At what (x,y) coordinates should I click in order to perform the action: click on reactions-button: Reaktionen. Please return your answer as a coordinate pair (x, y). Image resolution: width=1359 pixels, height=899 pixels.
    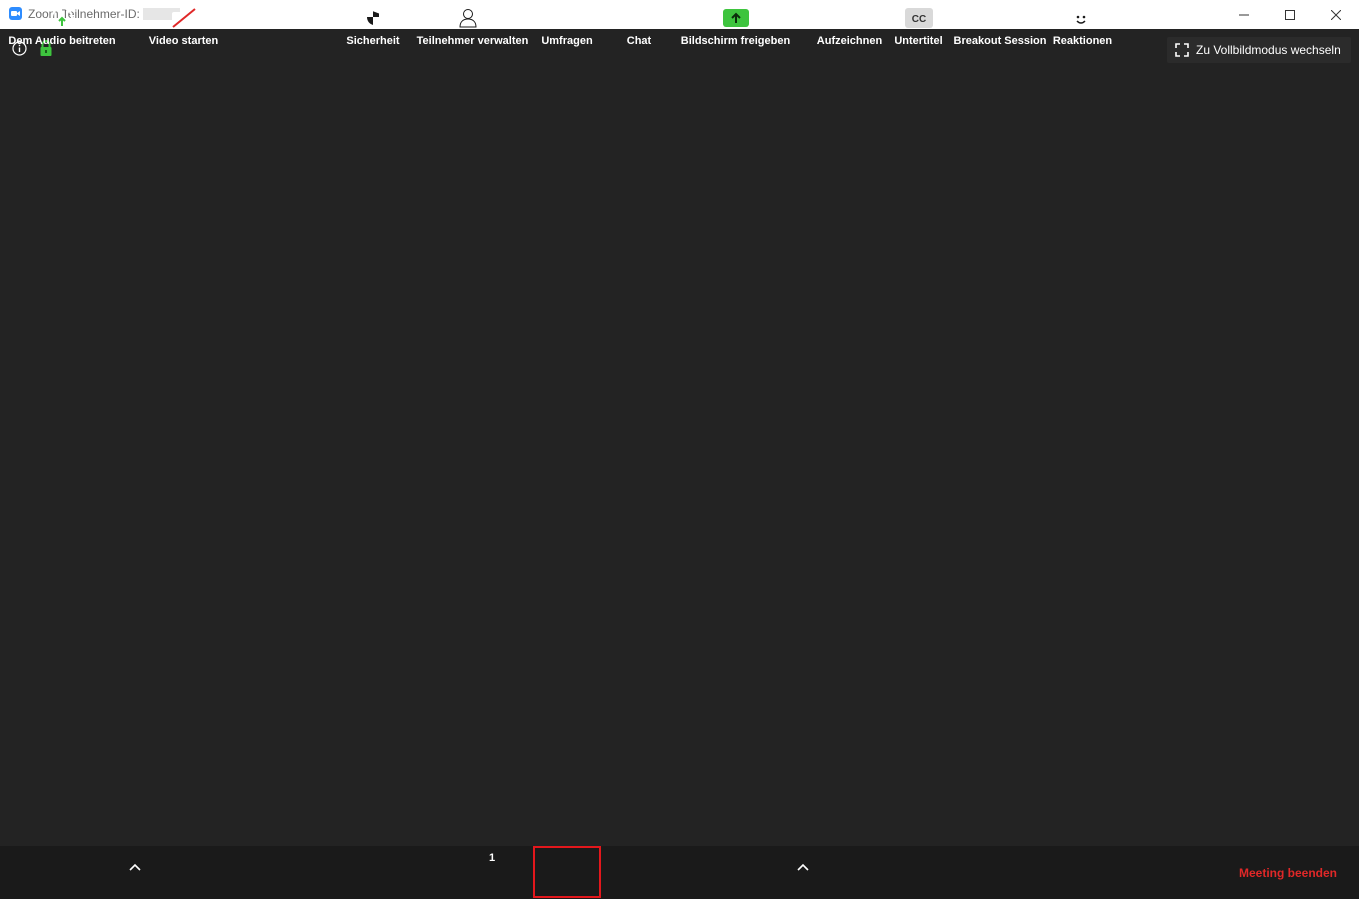
    Looking at the image, I should click on (1082, 26).